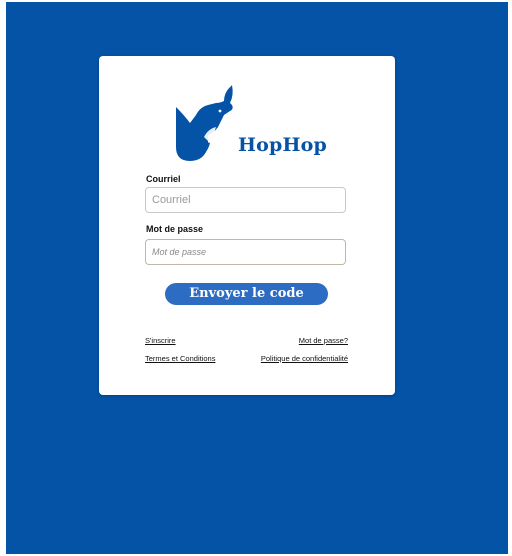 This screenshot has width=512, height=556. Describe the element at coordinates (283, 145) in the screenshot. I see `brand-name: HopHop` at that location.